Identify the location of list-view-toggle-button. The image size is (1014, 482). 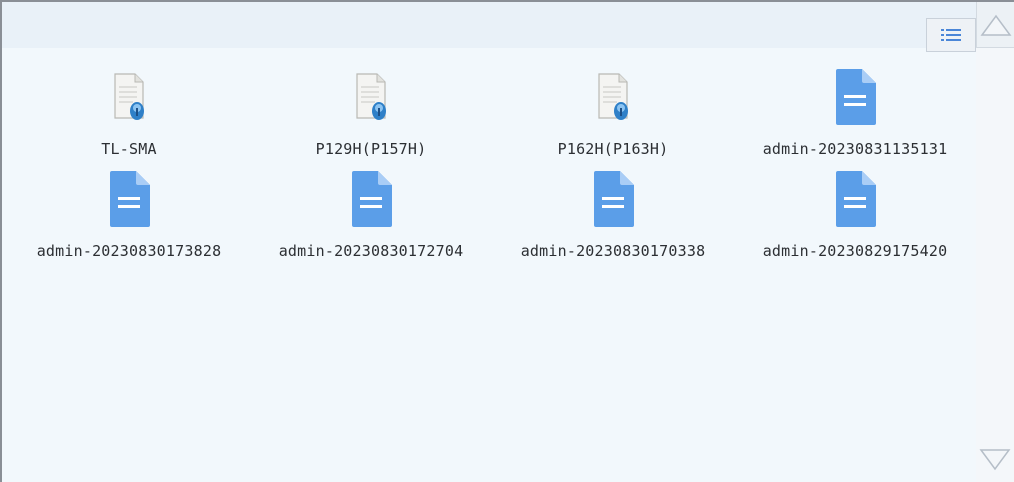
(951, 35).